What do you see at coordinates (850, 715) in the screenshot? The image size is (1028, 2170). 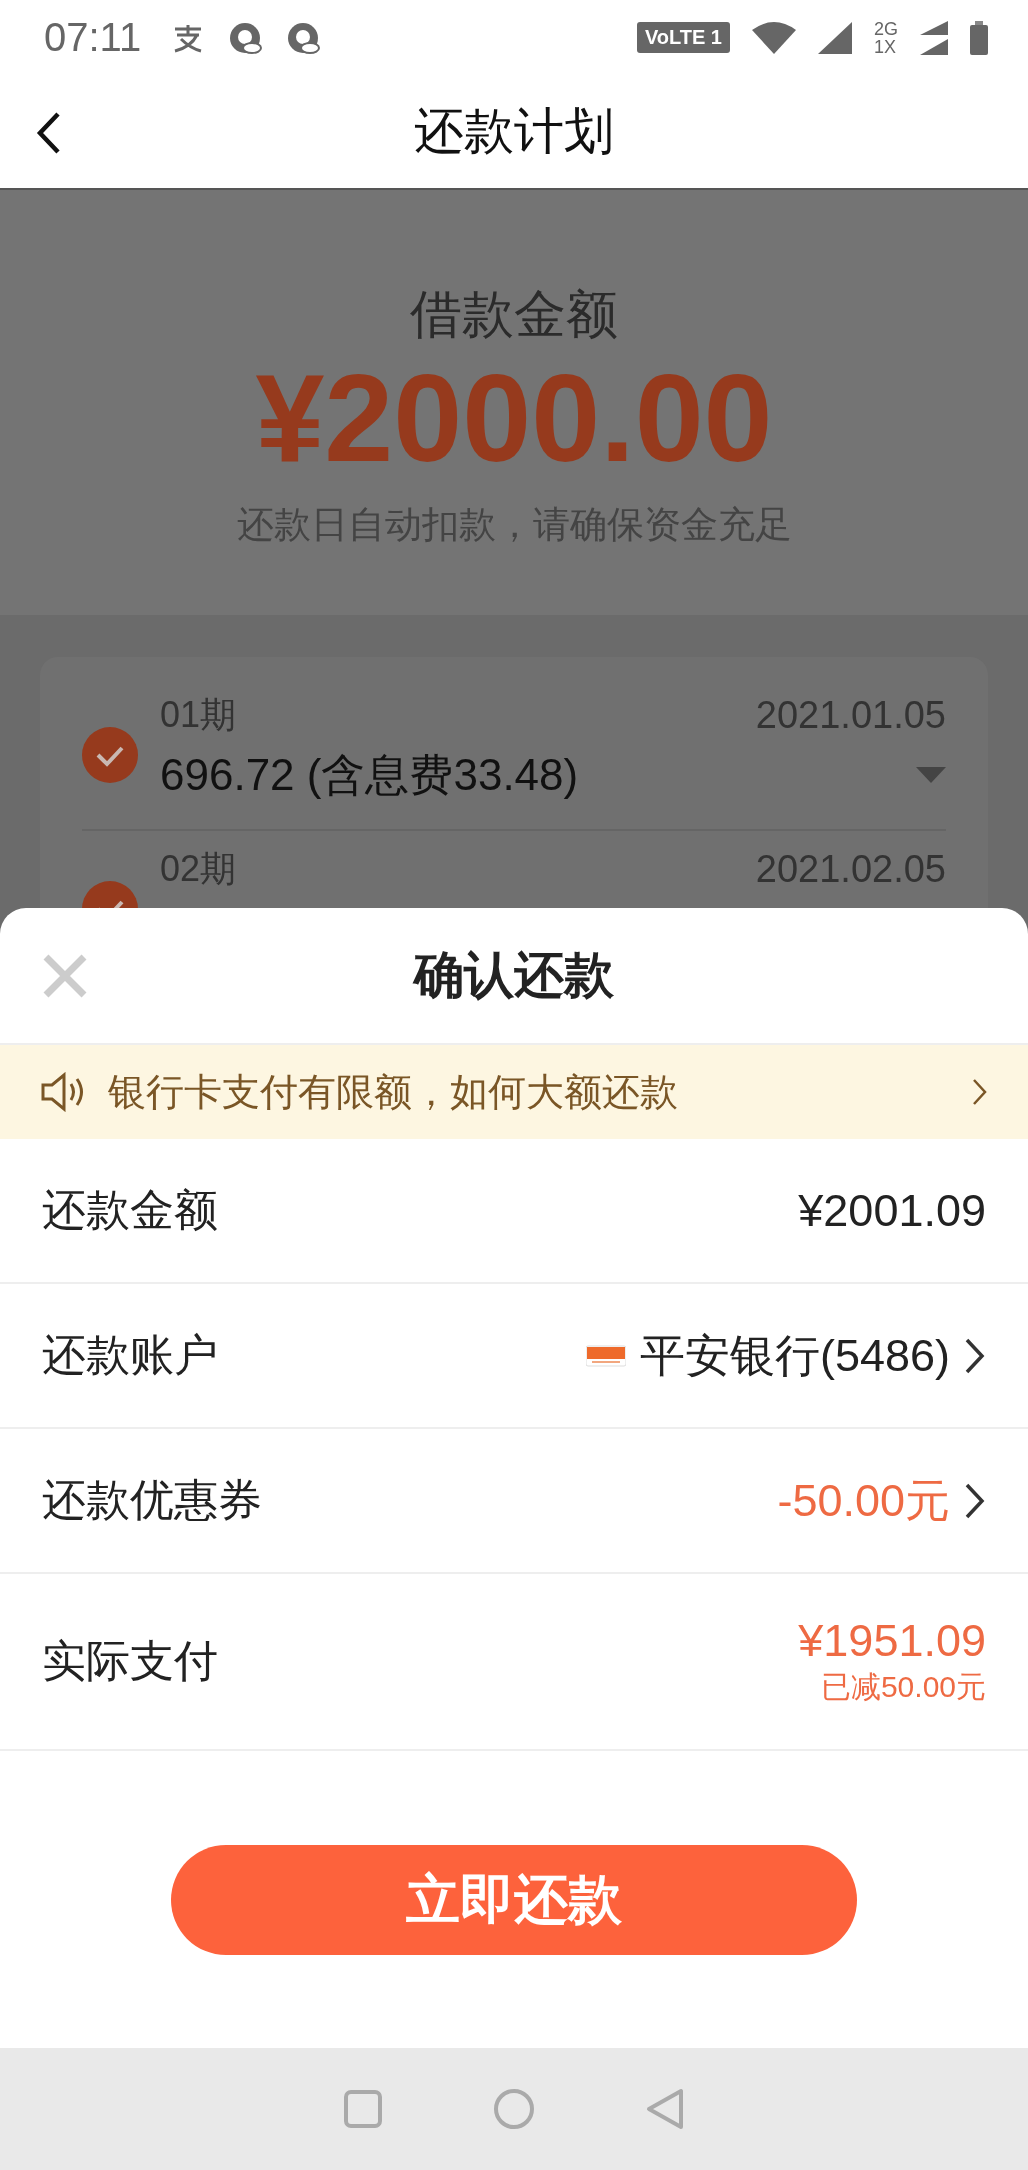 I see `due-date: 2021.01.05` at bounding box center [850, 715].